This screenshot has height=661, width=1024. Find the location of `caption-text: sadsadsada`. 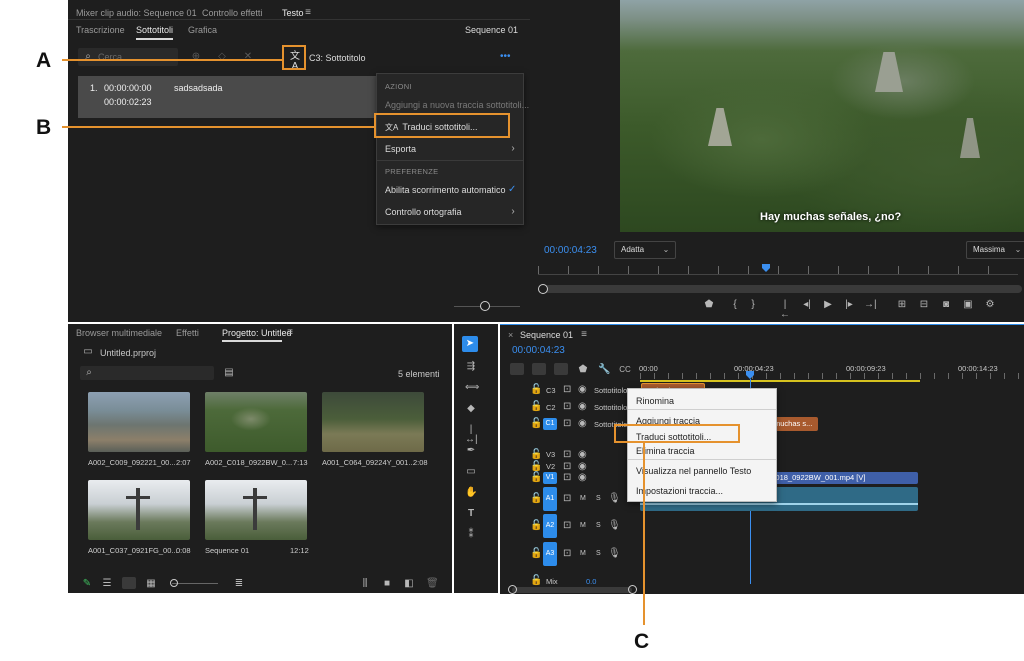

caption-text: sadsadsada is located at coordinates (198, 88).